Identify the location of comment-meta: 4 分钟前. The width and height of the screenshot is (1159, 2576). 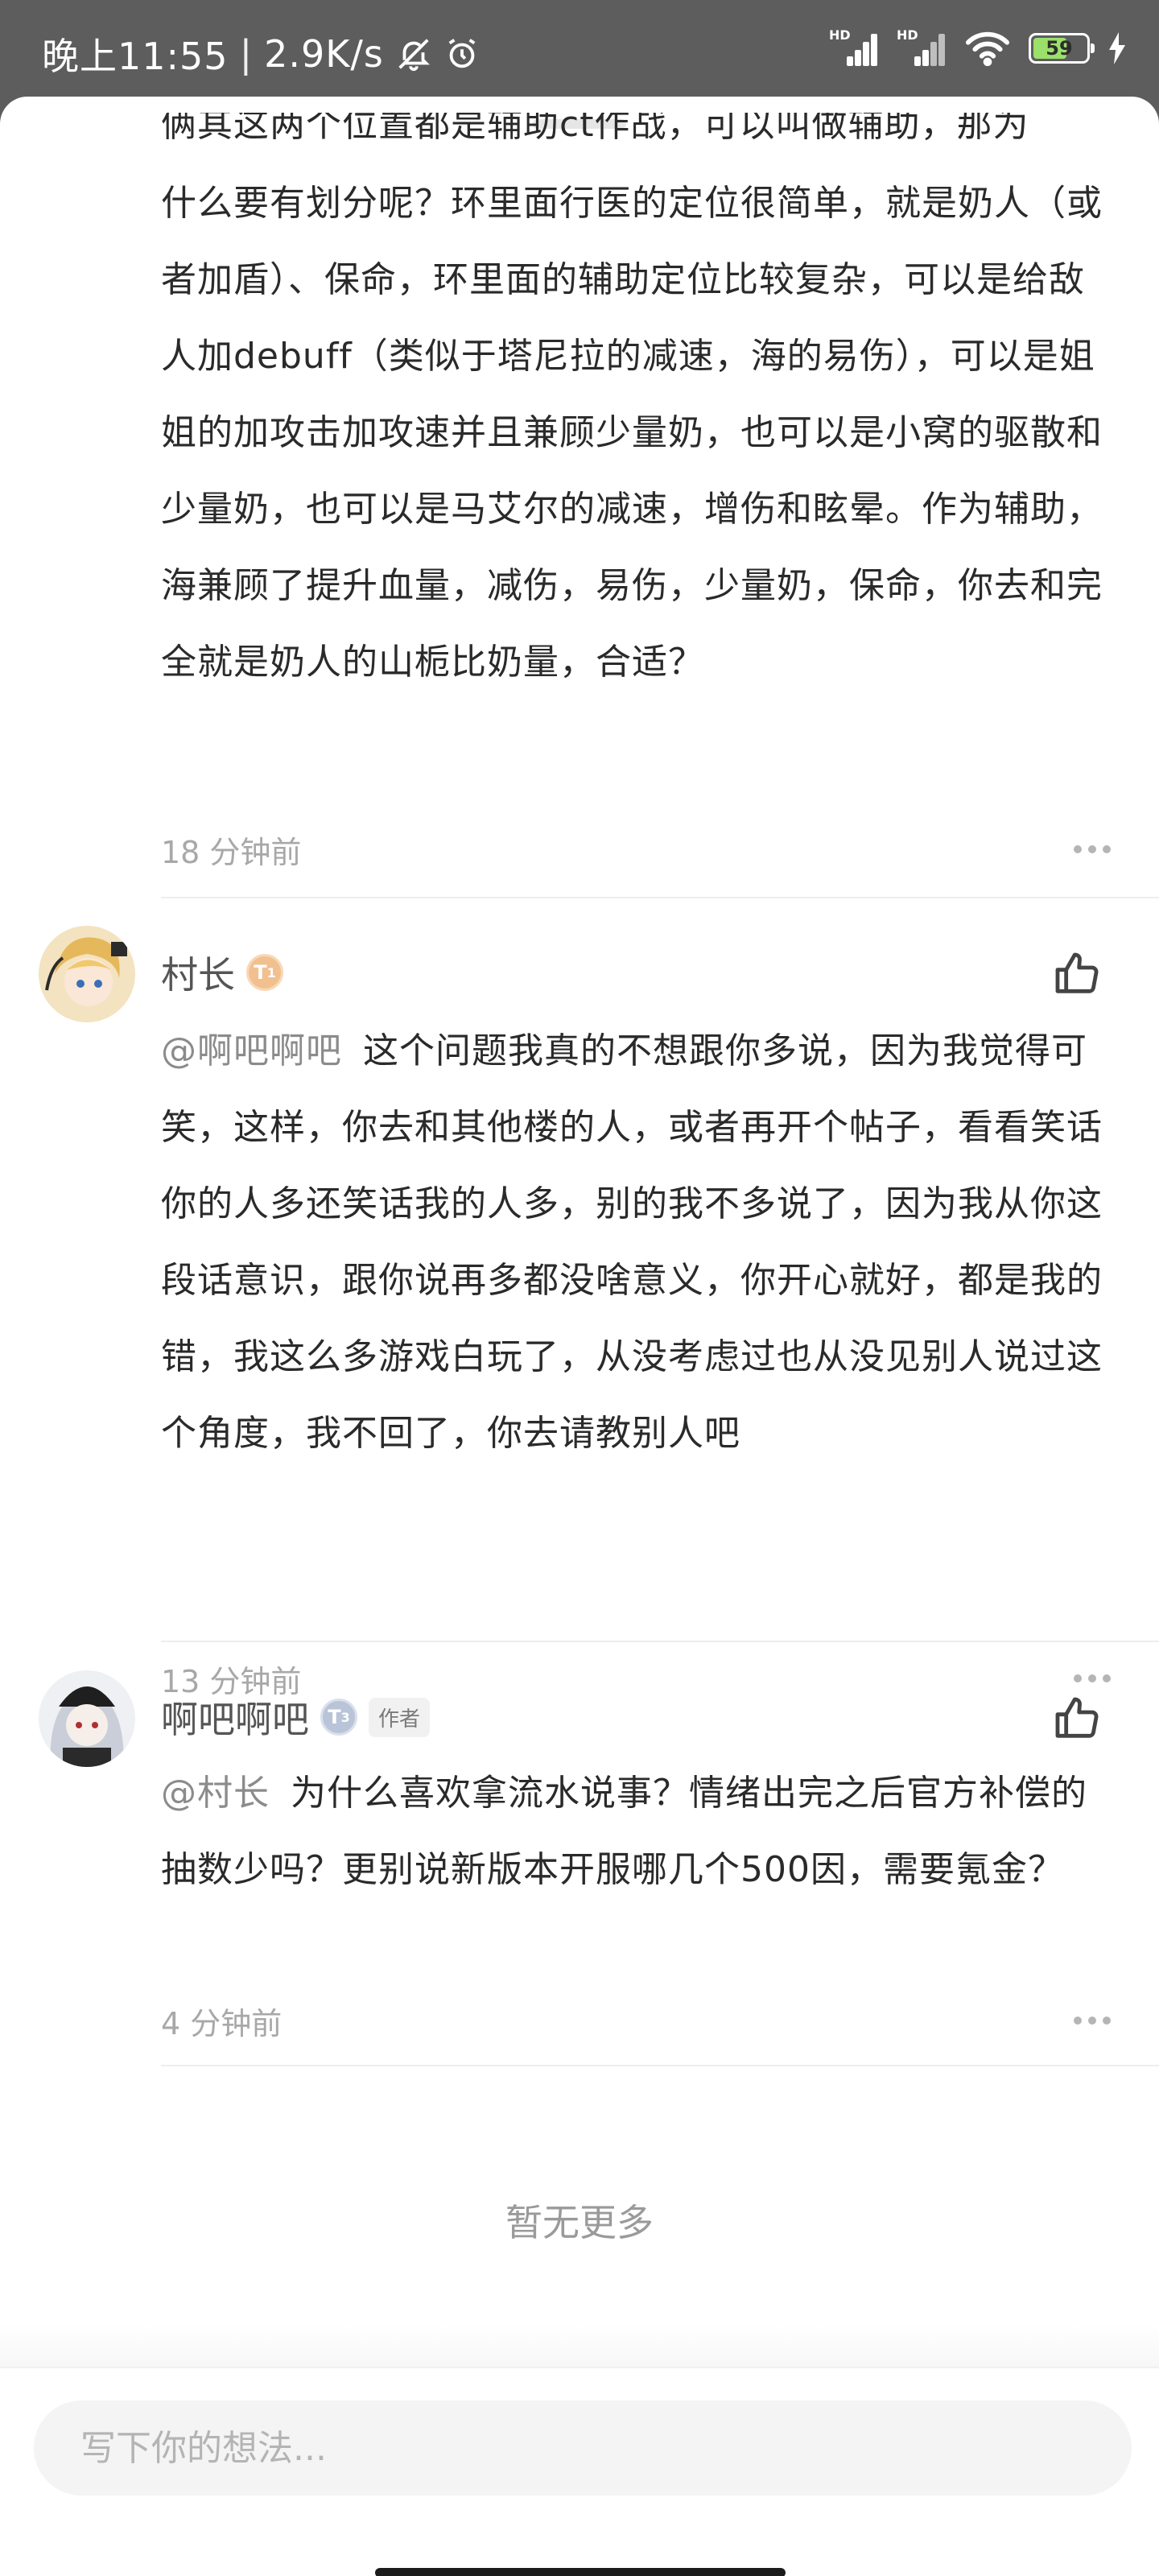
(636, 2020).